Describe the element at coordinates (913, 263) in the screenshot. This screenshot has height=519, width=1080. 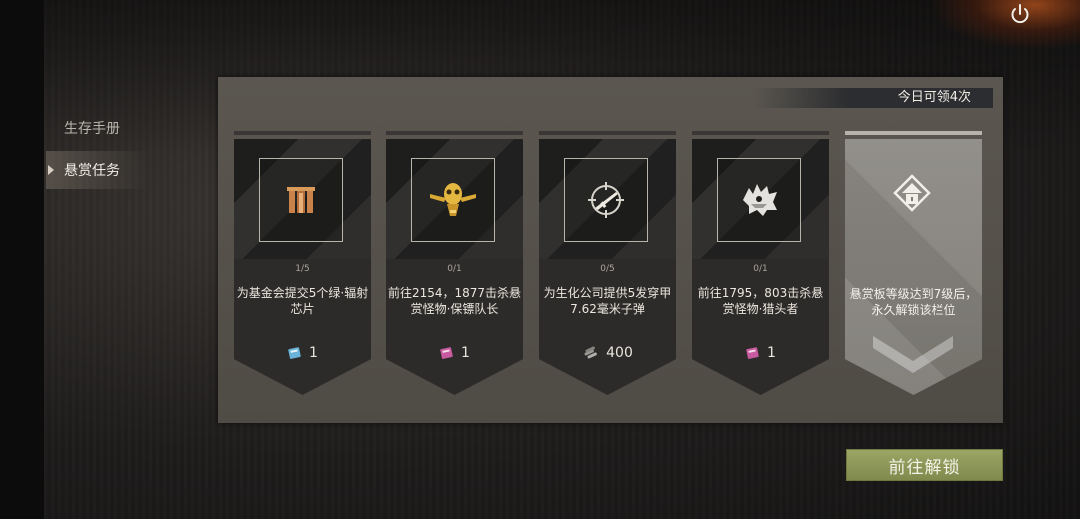
I see `locked-bounty-slot: 悬赏板等级达到7级后，永久解锁该栏位` at that location.